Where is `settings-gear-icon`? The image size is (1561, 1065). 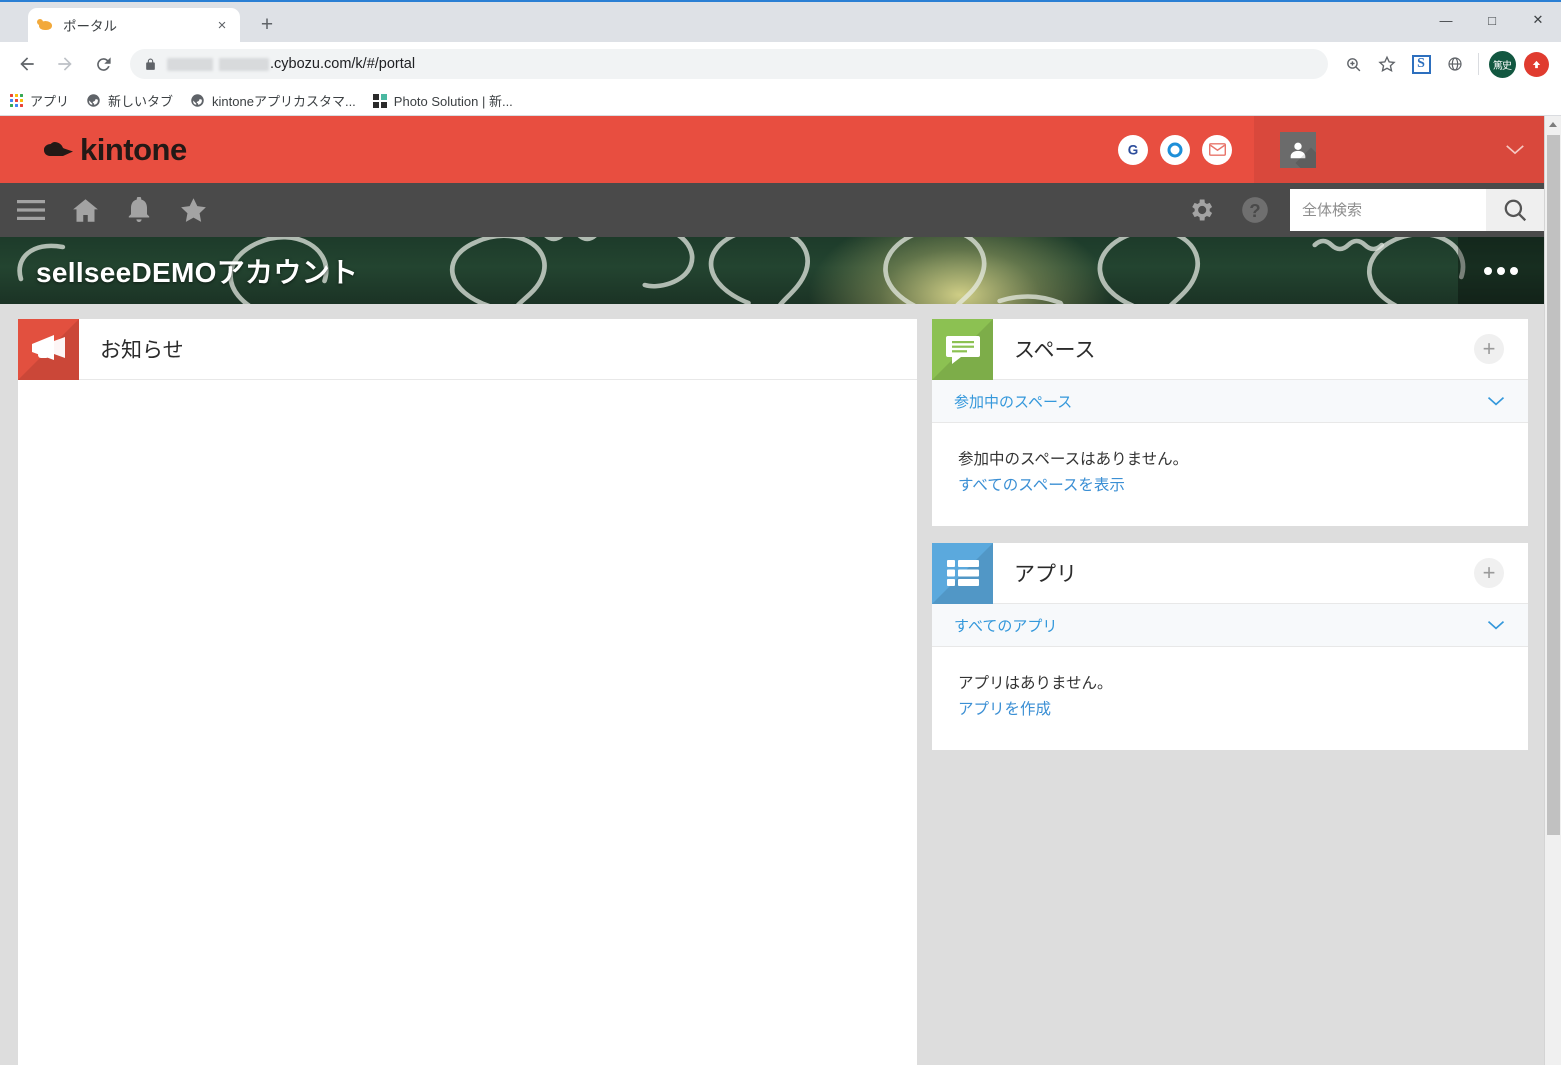 settings-gear-icon is located at coordinates (1201, 210).